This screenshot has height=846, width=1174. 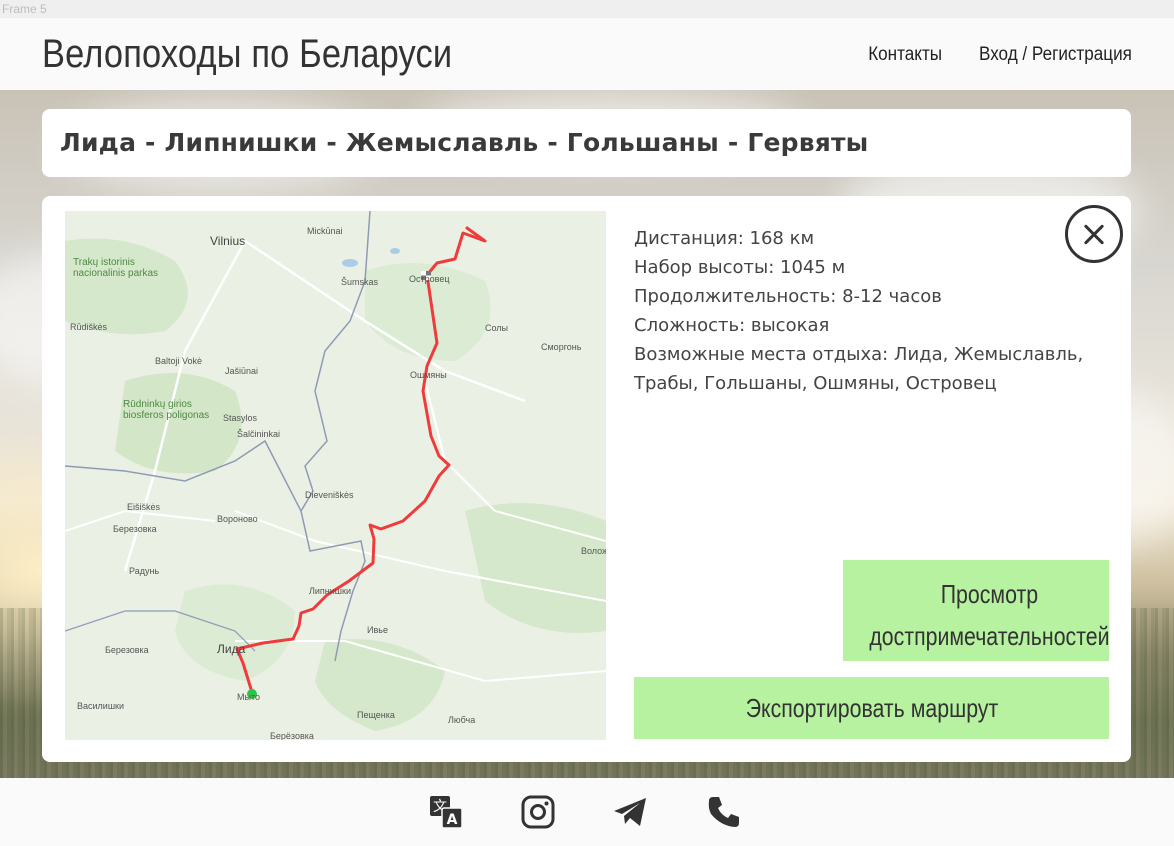 I want to click on site-title: Велопоходы по Беларуси, so click(x=247, y=54).